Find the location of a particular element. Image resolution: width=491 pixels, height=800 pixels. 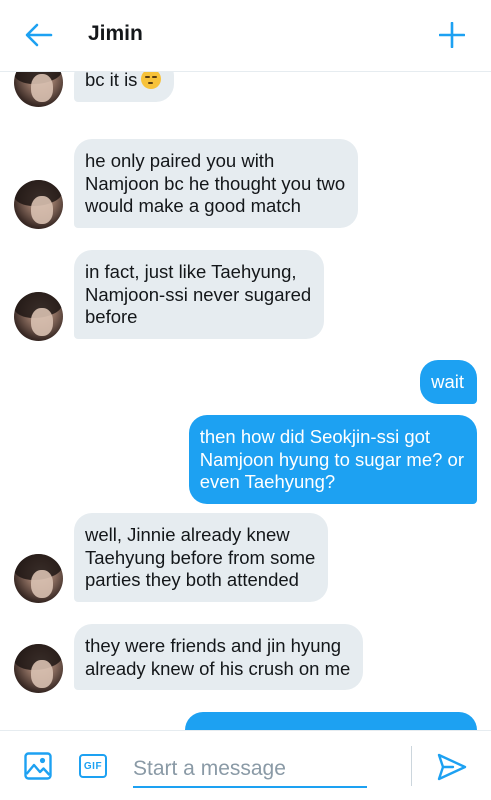

conversation-title: Jimin is located at coordinates (115, 33).